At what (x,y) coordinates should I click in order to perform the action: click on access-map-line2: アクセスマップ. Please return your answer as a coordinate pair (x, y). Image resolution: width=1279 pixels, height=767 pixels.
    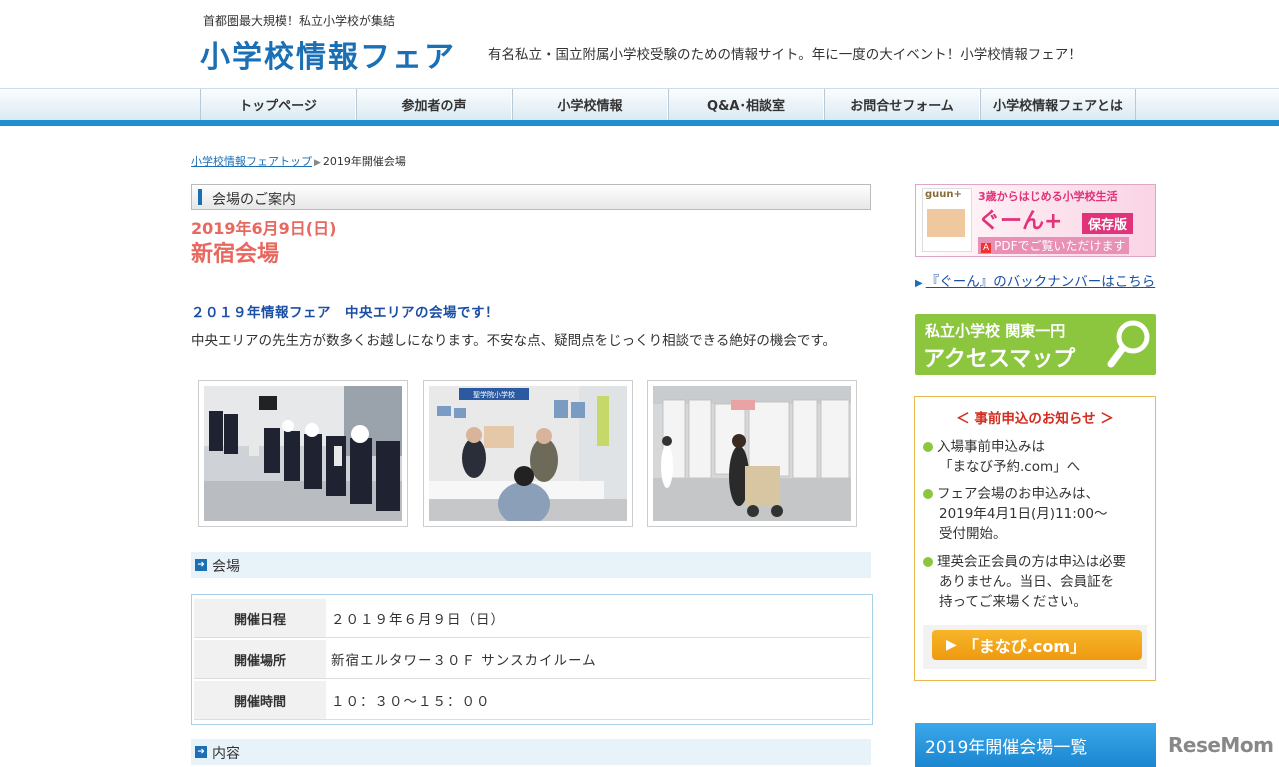
    Looking at the image, I should click on (999, 359).